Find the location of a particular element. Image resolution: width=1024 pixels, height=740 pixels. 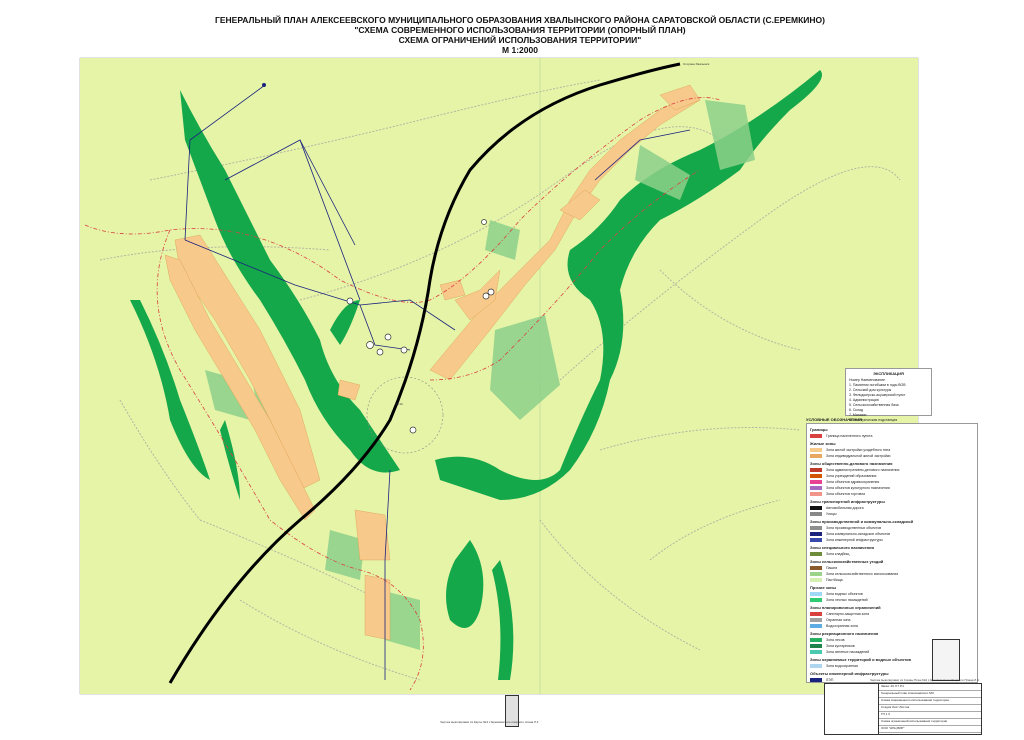

legend-label: Зона объектов здравоохранения is located at coordinates (853, 481).